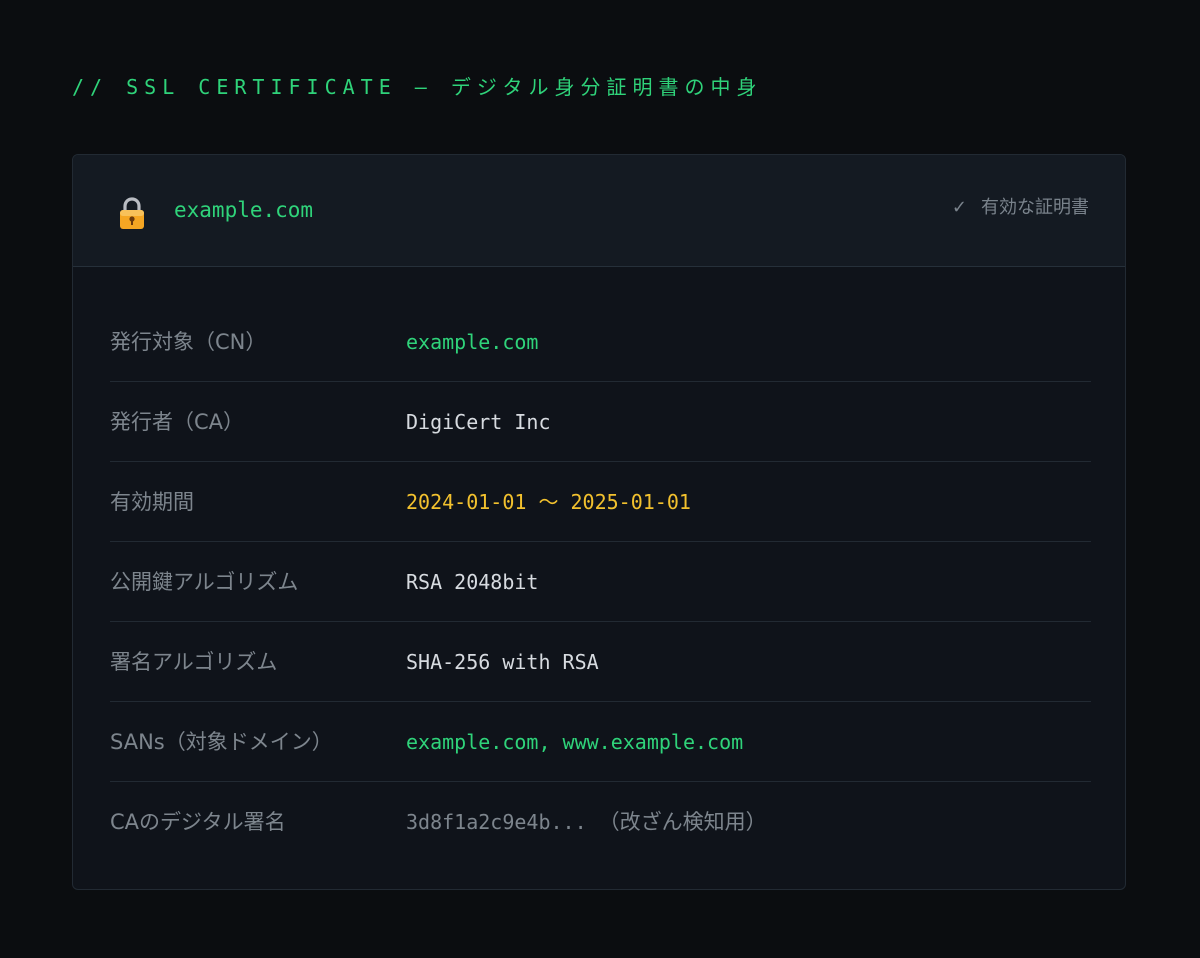 The height and width of the screenshot is (958, 1200). What do you see at coordinates (204, 582) in the screenshot?
I see `detail-label: 公開鍵アルゴリズム` at bounding box center [204, 582].